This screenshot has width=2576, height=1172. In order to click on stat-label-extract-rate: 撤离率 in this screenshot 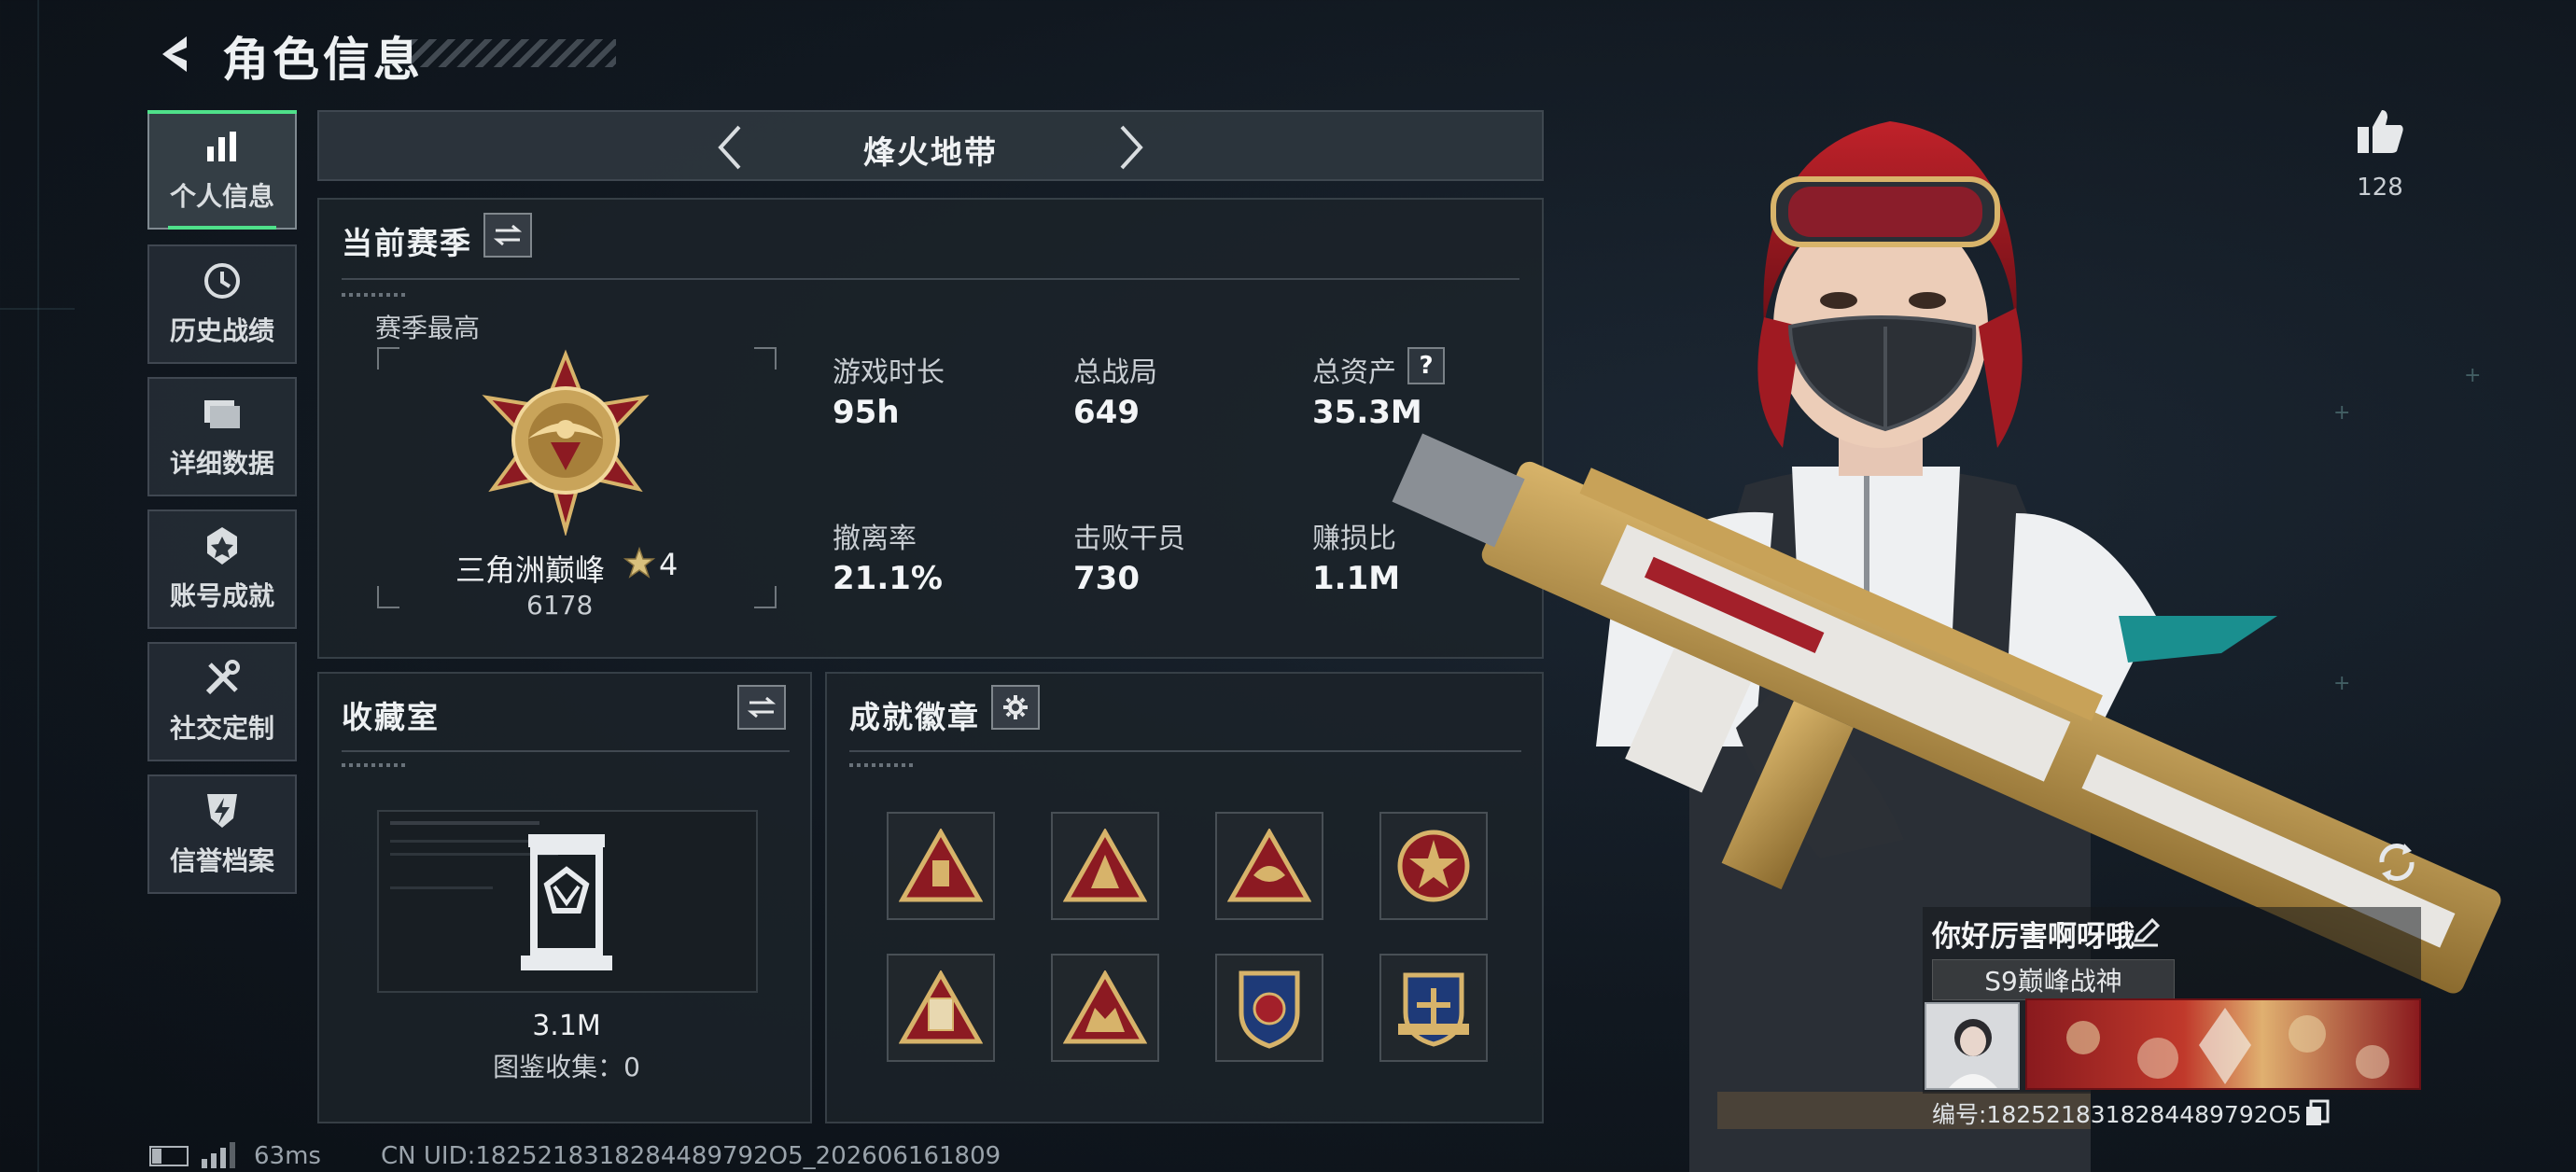, I will do `click(875, 539)`.